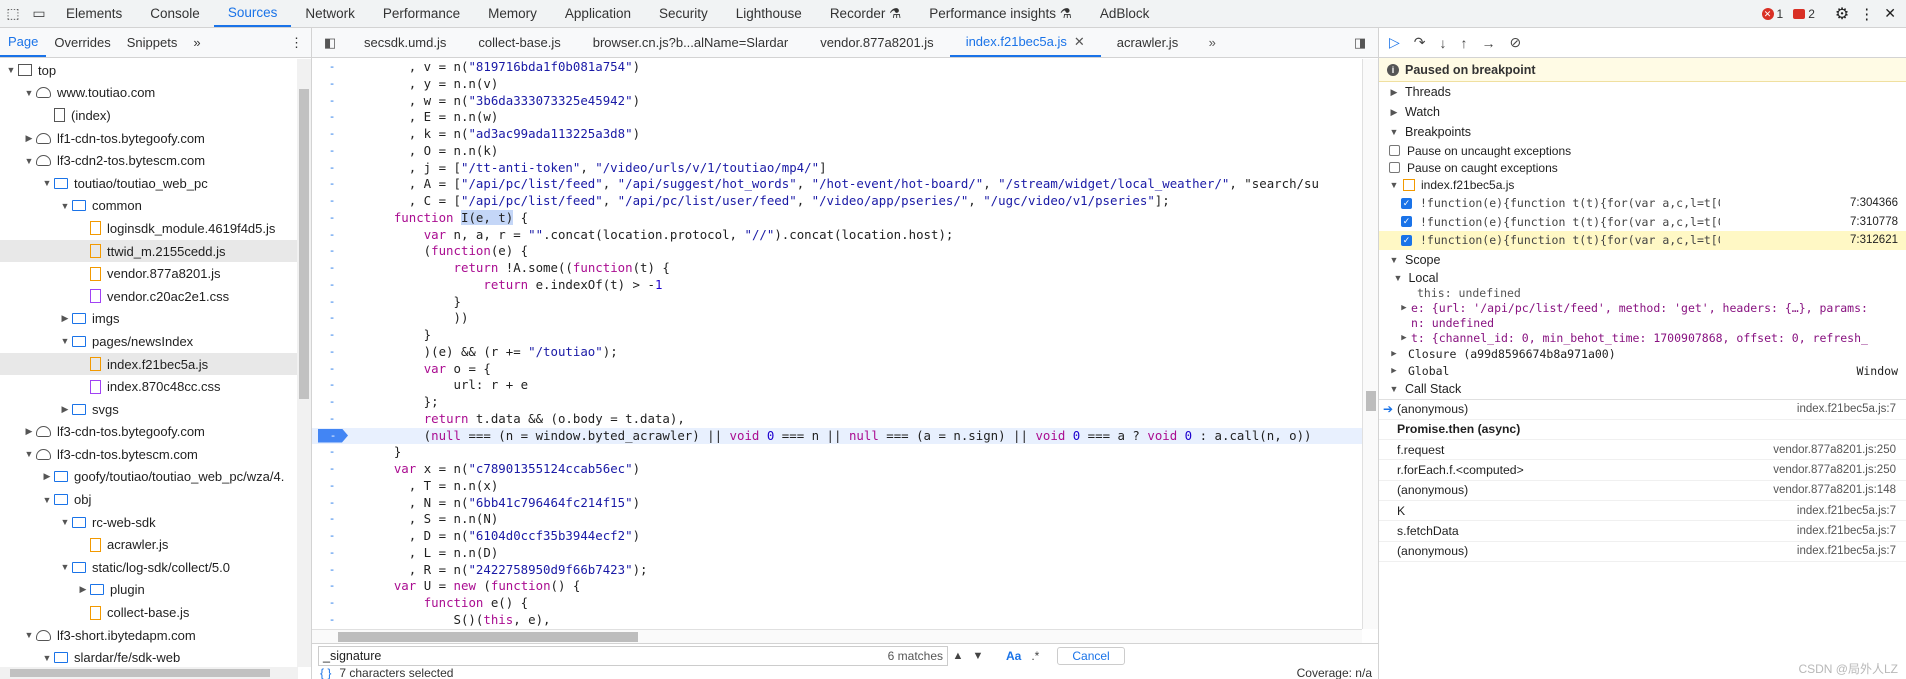  I want to click on tree-item: ▶ plugin, so click(149, 590).